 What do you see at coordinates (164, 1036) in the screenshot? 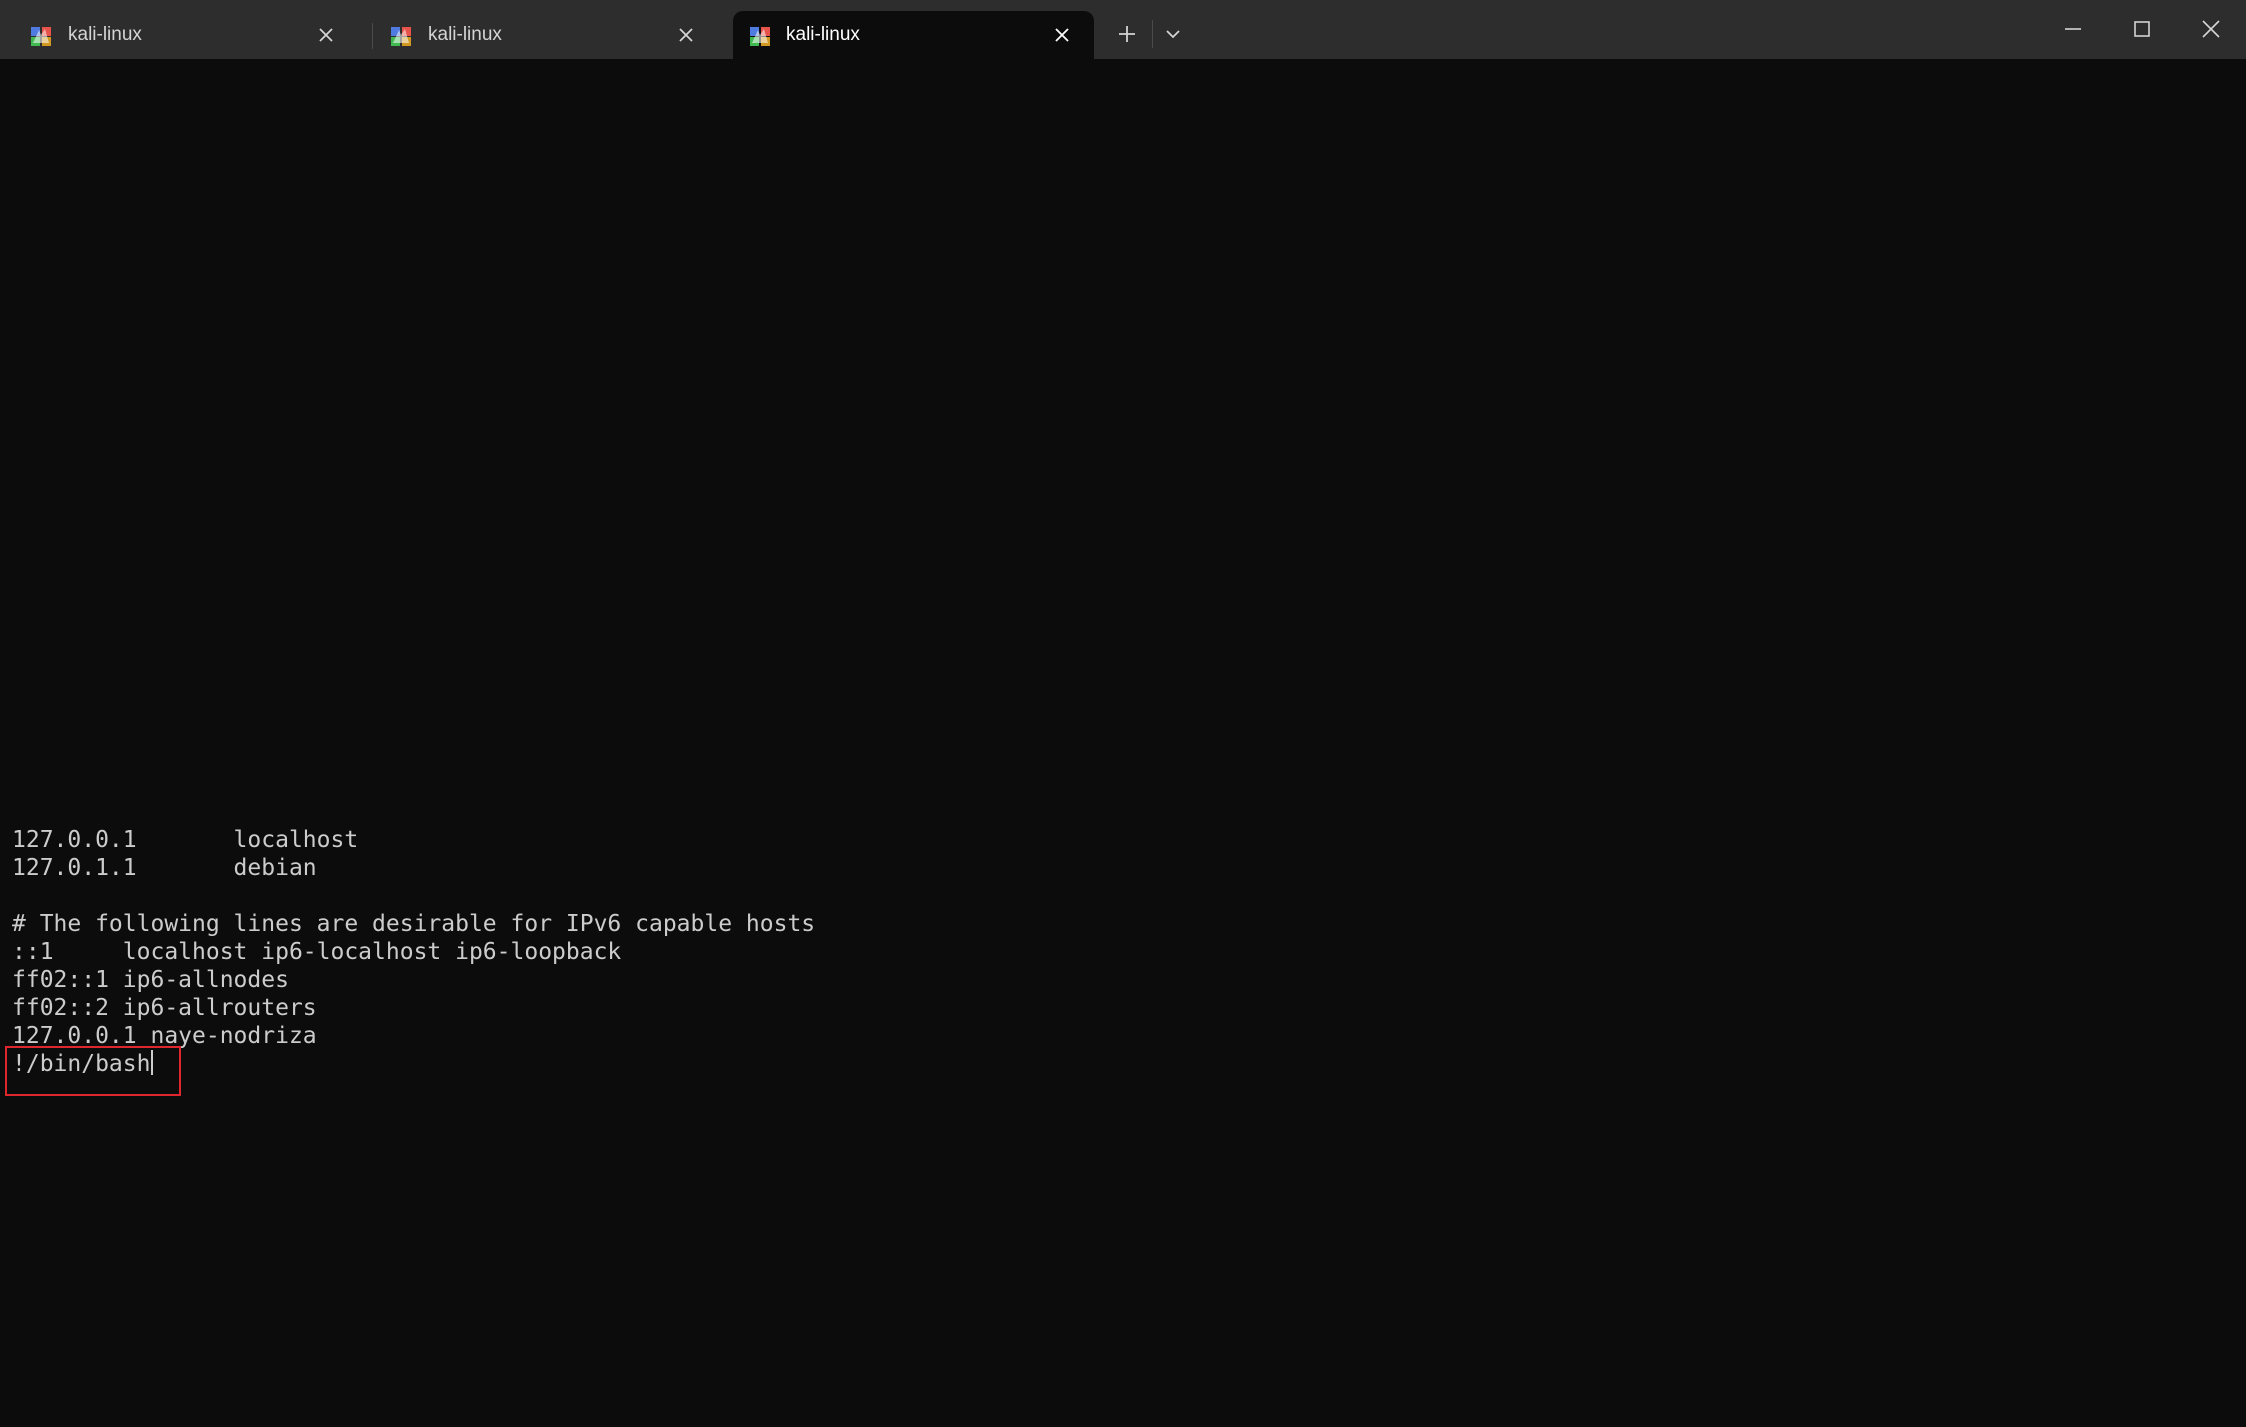
I see `terminal-line: 127.0.0.1 naye-nodriza` at bounding box center [164, 1036].